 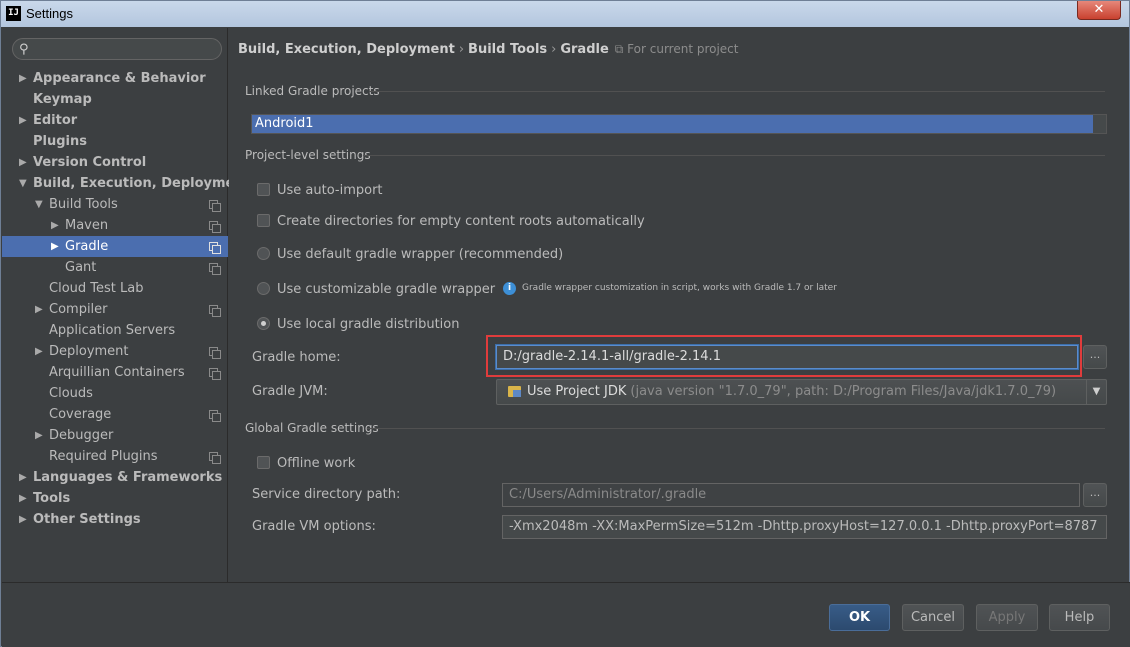 I want to click on sidebar-item-label: Build Tools, so click(x=83, y=204).